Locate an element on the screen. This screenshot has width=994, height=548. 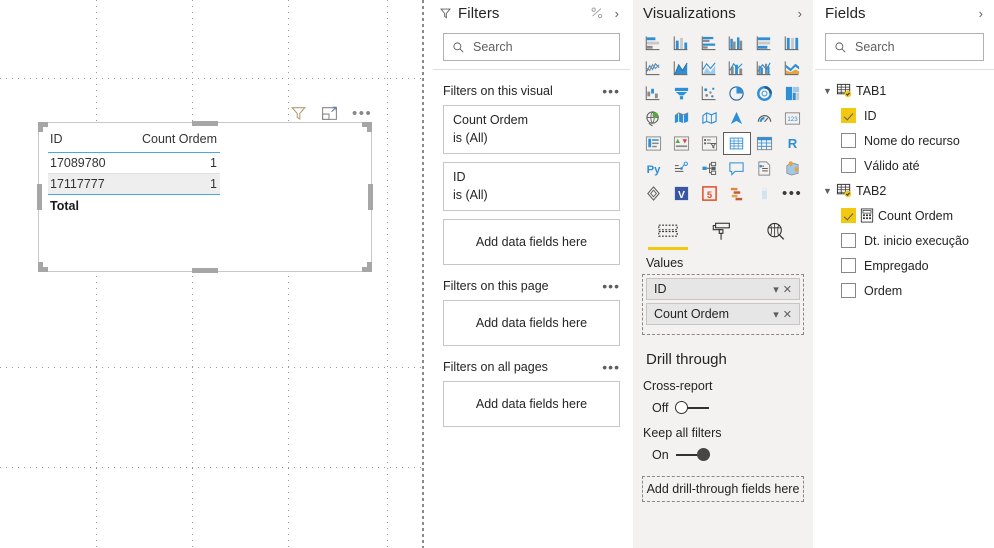
field-chip-count-ordem: Count Ordem ▾ ✕ is located at coordinates (723, 314).